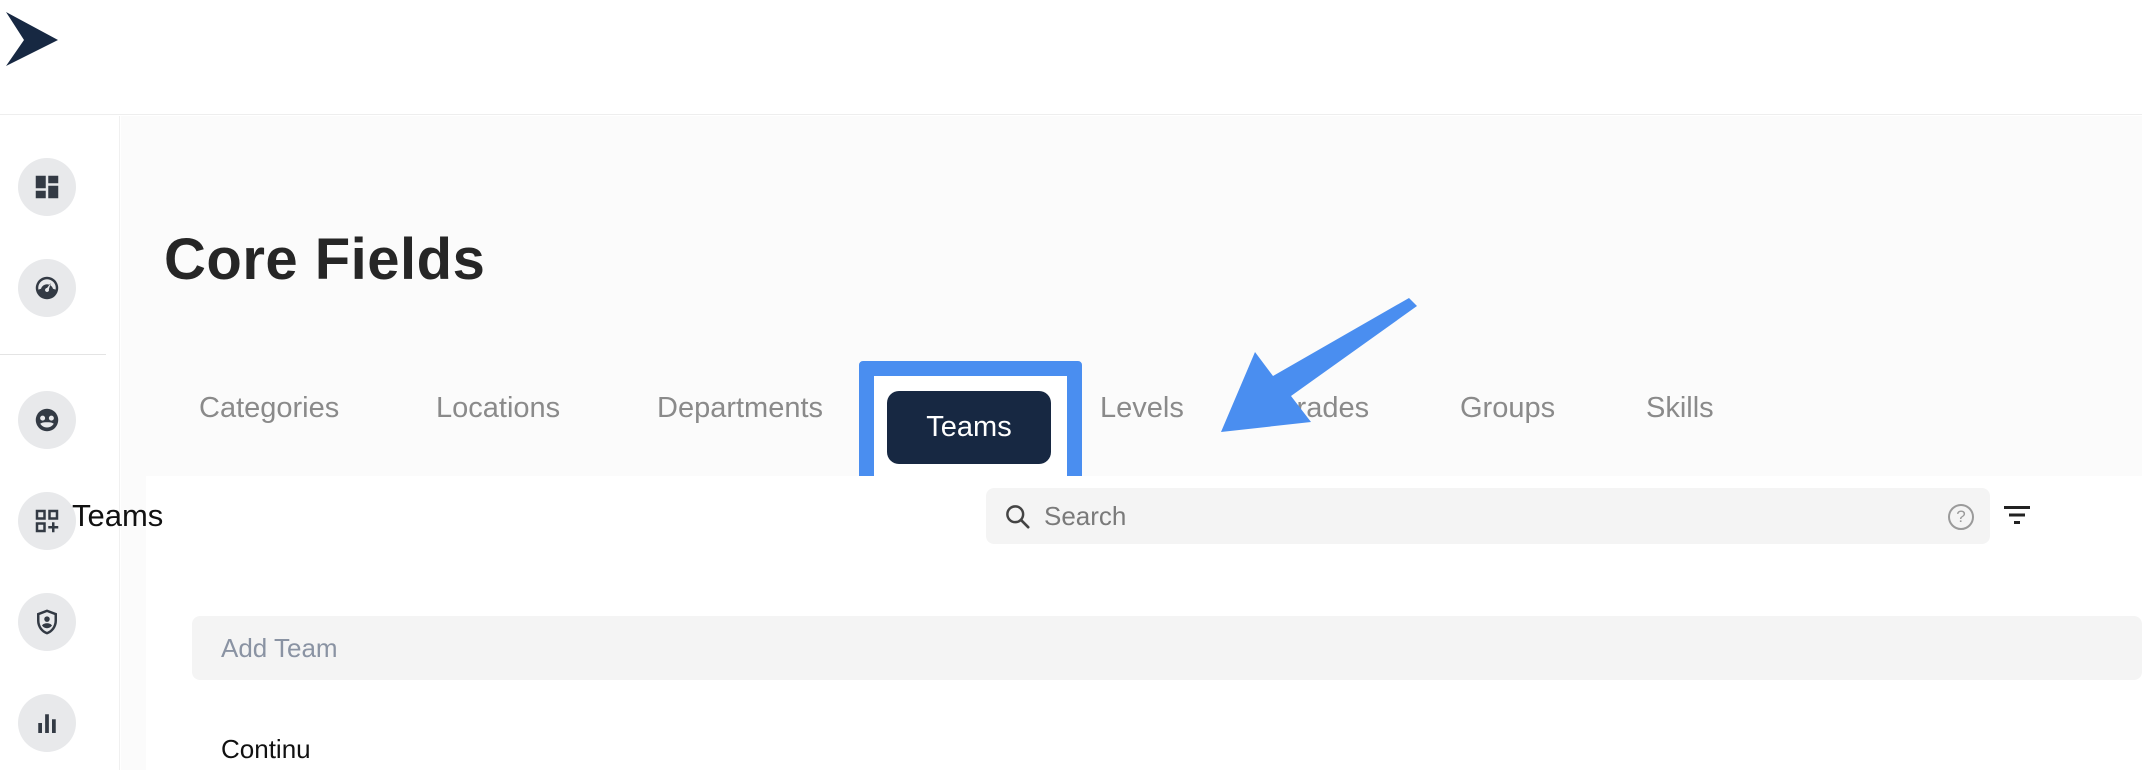  What do you see at coordinates (47, 622) in the screenshot?
I see `shield-person-icon` at bounding box center [47, 622].